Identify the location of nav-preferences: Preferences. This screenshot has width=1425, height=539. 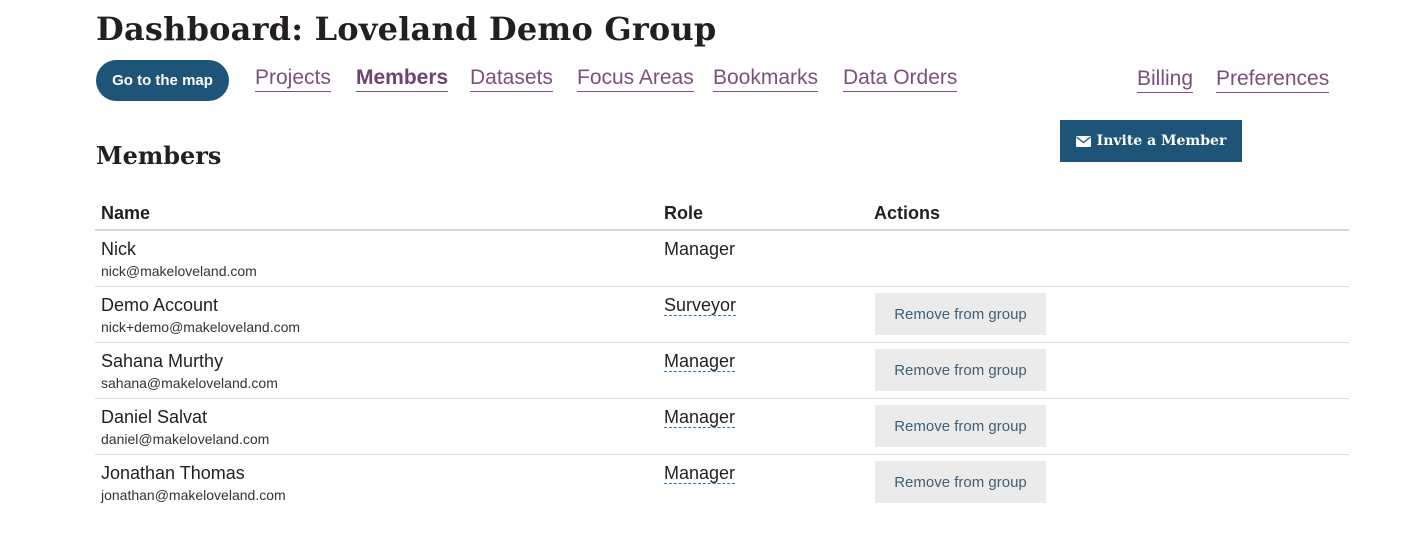
(1273, 79).